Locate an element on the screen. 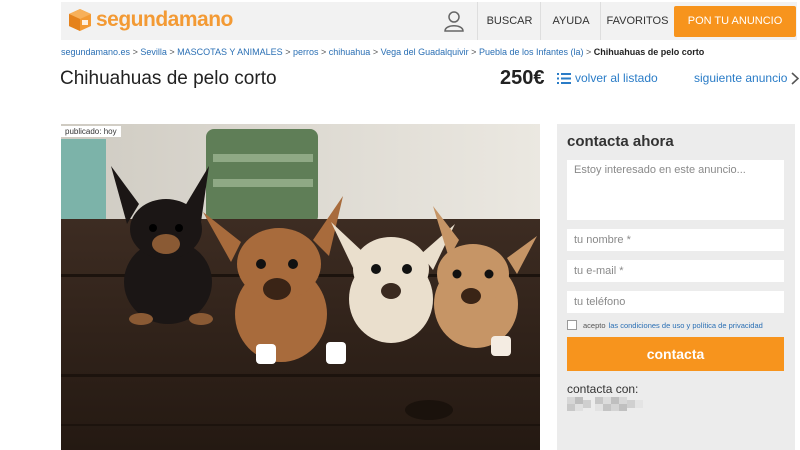  chevron-right-icon is located at coordinates (795, 78).